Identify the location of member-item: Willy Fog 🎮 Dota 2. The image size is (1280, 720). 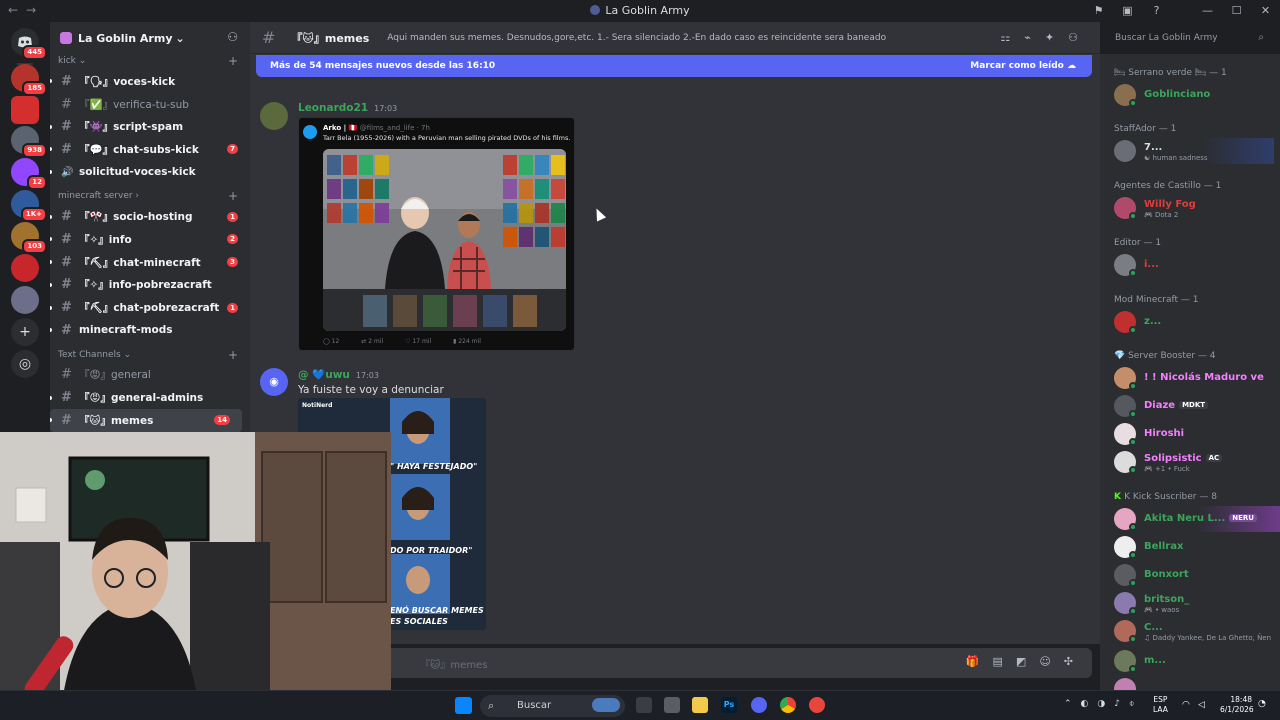
(1194, 208).